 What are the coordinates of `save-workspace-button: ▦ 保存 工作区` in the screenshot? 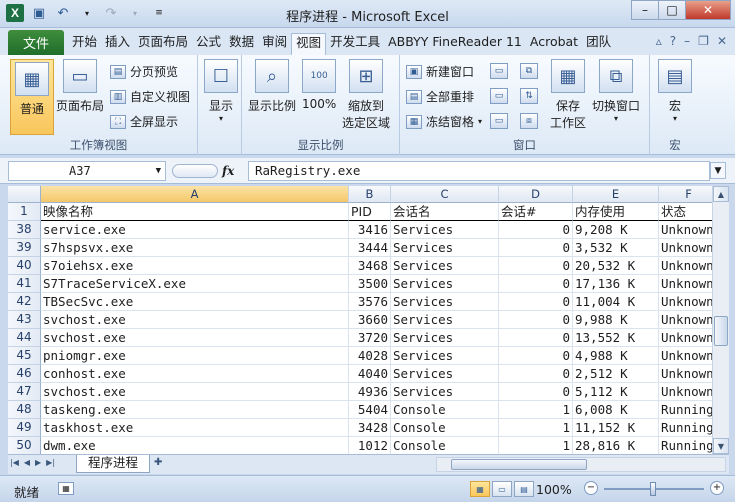 It's located at (568, 95).